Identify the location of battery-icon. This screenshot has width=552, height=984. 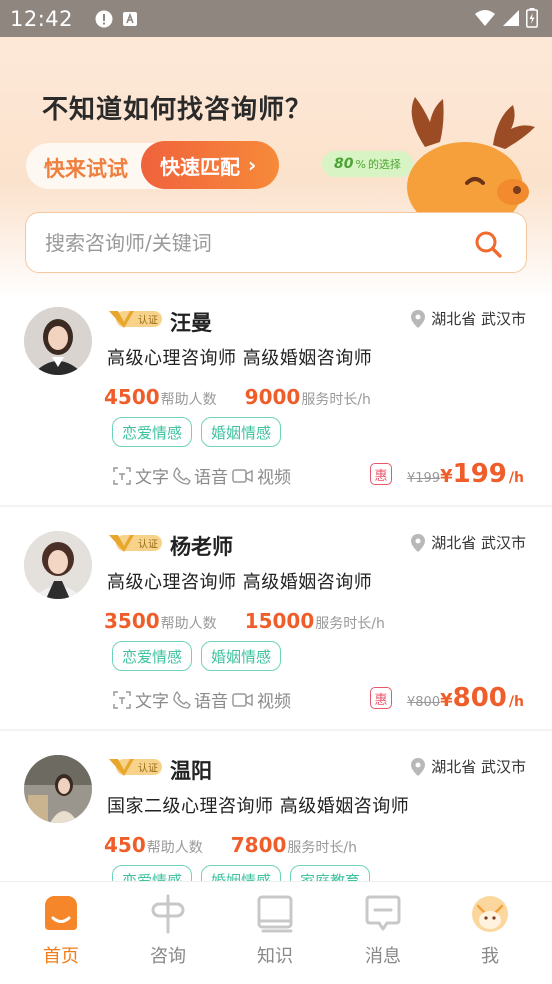
(532, 20).